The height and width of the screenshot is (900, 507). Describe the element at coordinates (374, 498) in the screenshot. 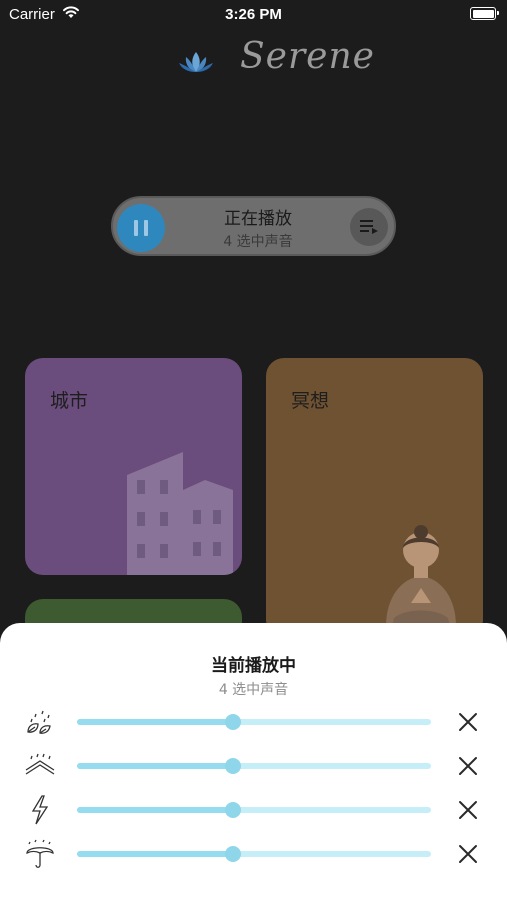

I see `category-card-meditation: 冥想` at that location.